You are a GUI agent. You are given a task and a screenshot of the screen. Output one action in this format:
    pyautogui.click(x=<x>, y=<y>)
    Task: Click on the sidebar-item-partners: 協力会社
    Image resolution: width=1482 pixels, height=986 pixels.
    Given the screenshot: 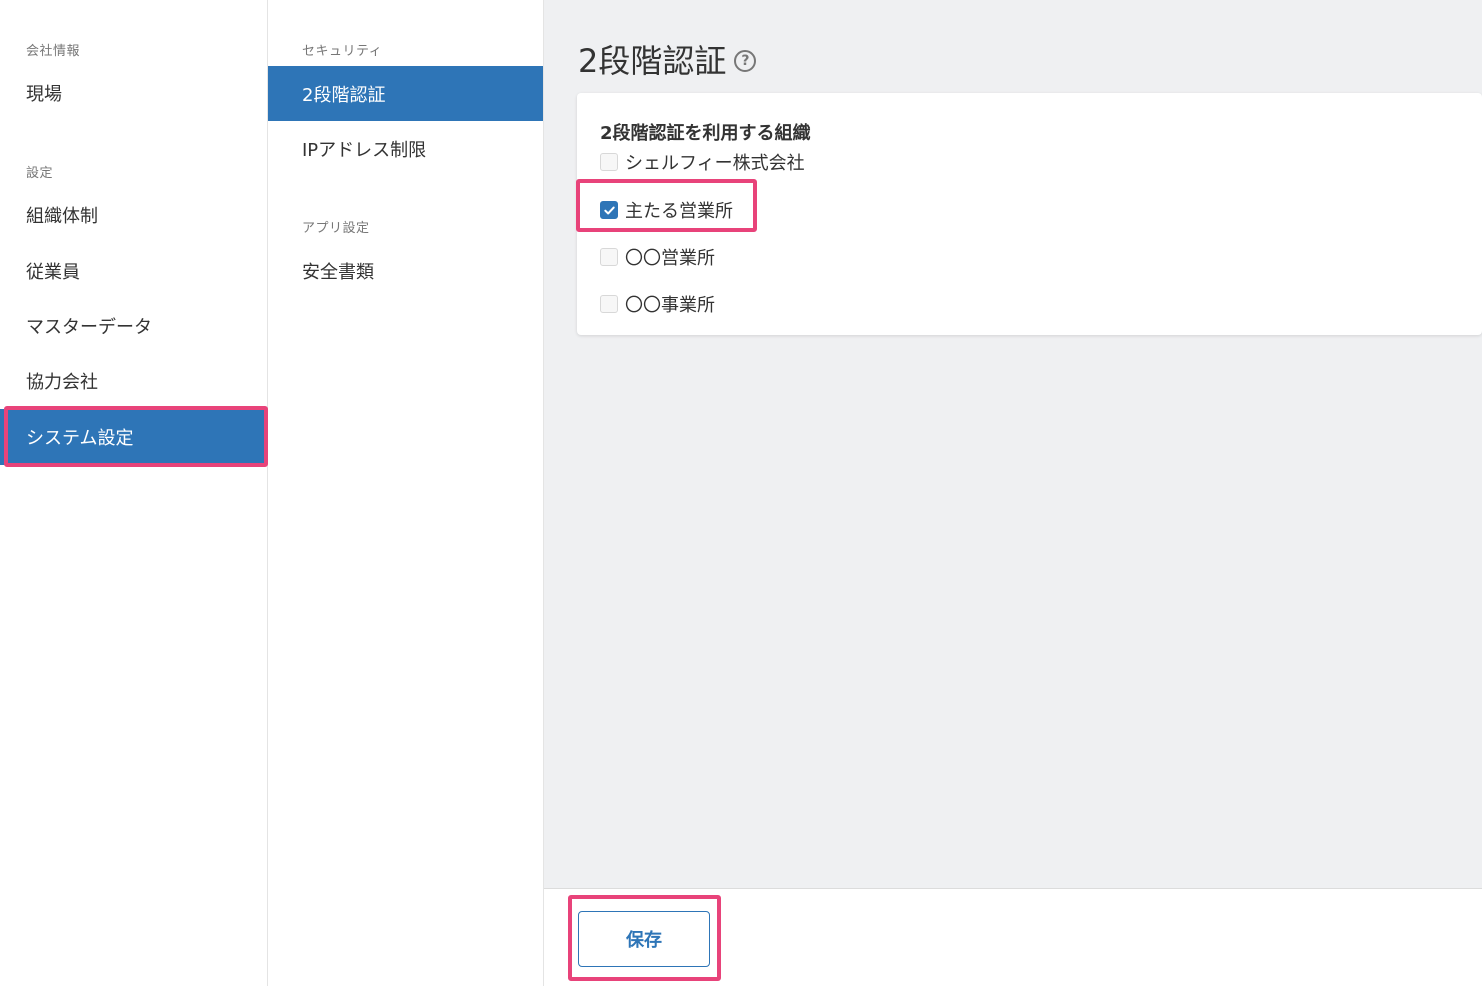 What is the action you would take?
    pyautogui.click(x=133, y=381)
    